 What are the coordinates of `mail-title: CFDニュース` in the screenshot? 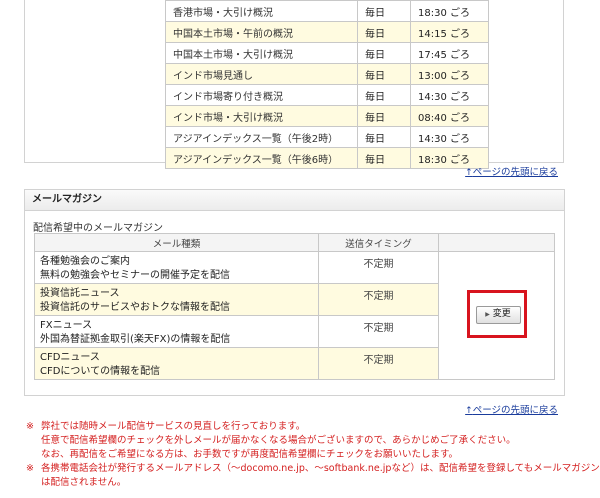 It's located at (70, 357).